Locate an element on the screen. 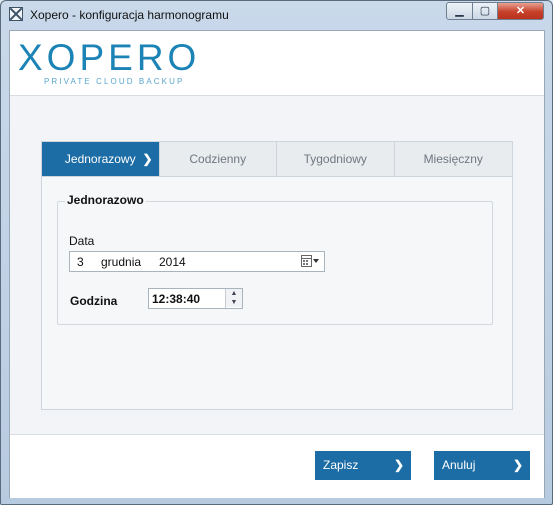 The image size is (553, 505). save-label: Zapisz is located at coordinates (341, 465).